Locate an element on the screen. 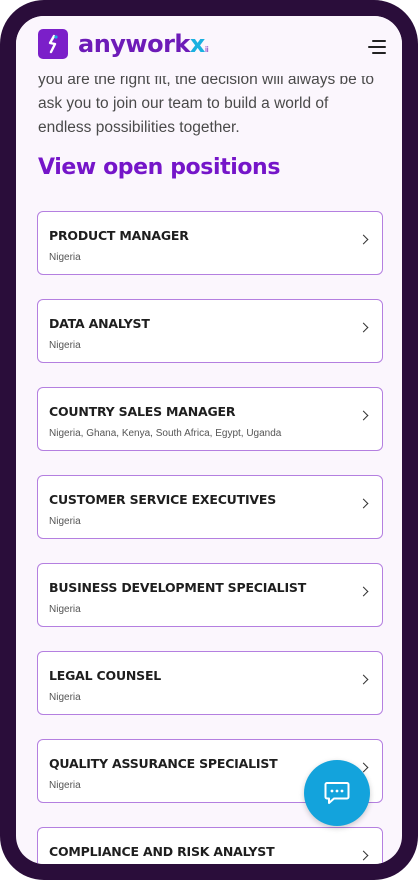 This screenshot has height=880, width=418. hamburger-menu-icon is located at coordinates (377, 47).